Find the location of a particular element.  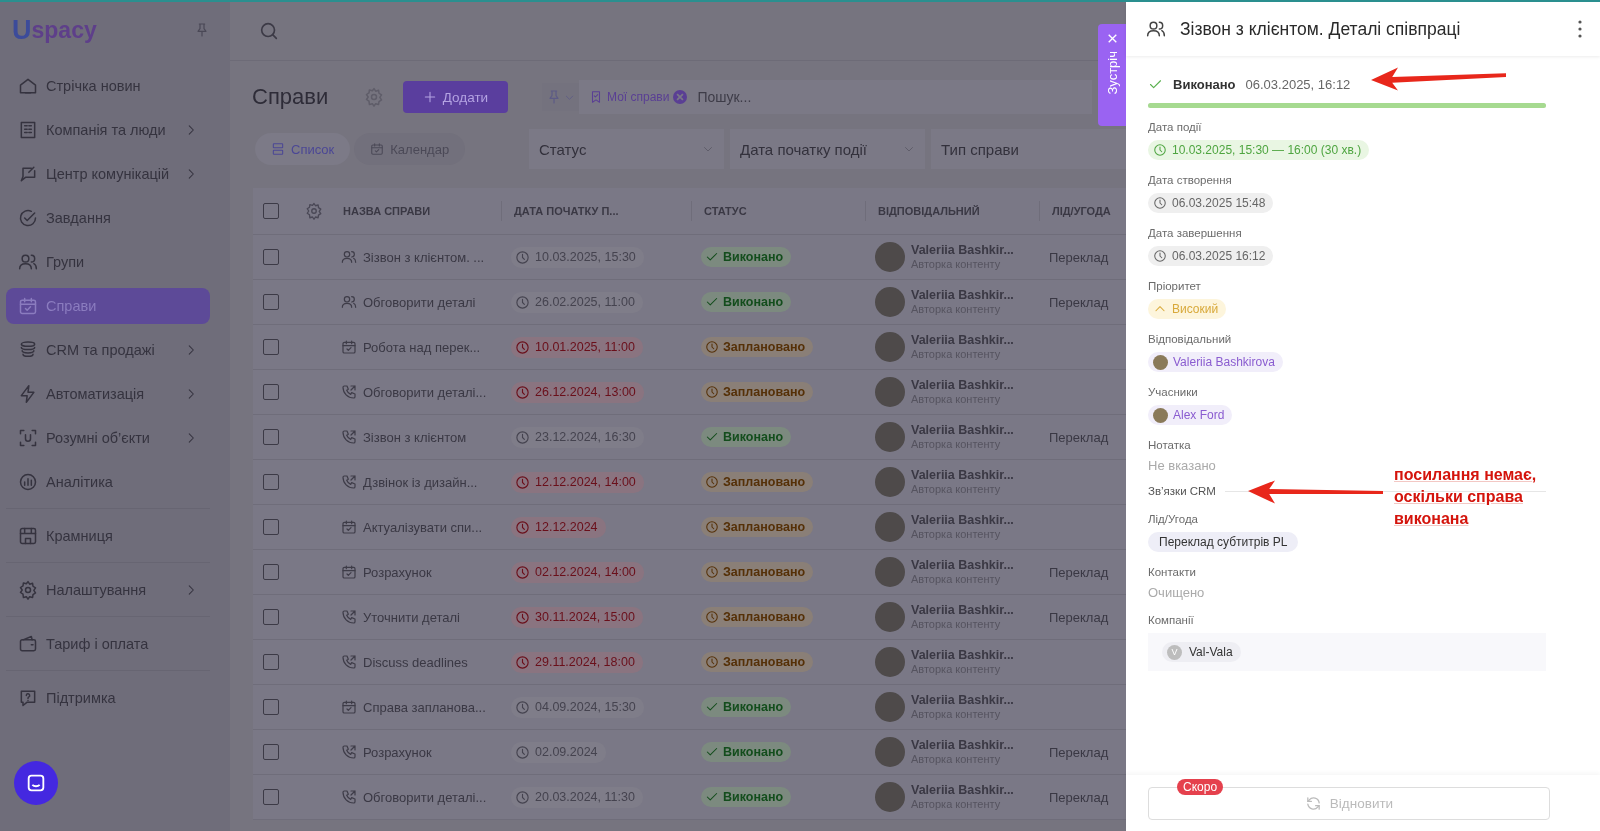

home-icon is located at coordinates (28, 86).